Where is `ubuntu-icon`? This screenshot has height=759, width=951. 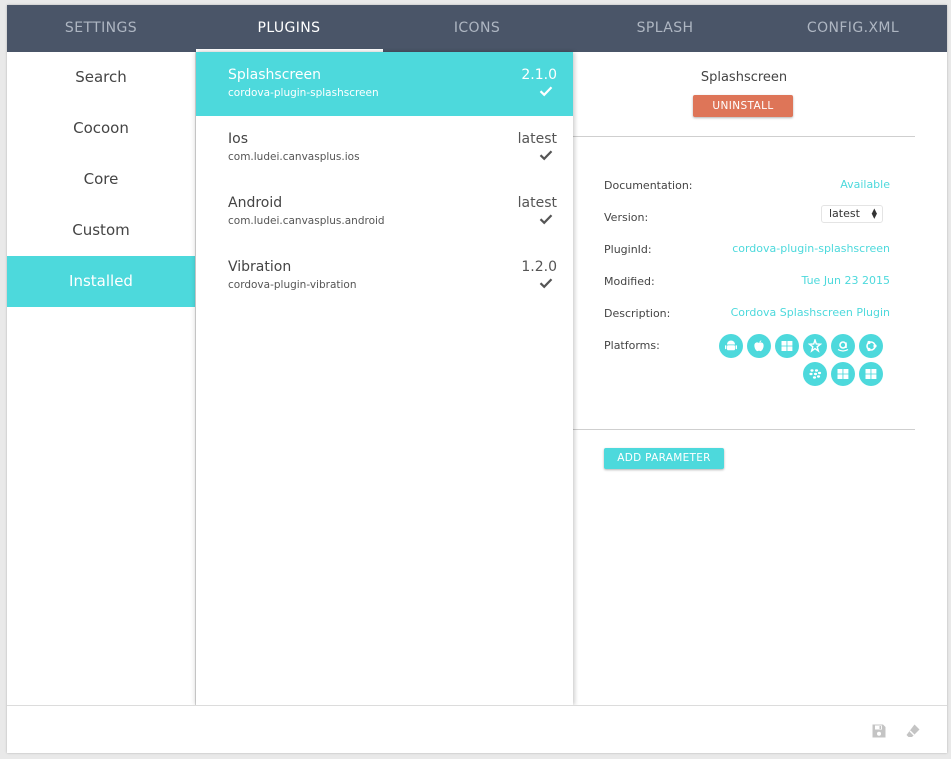 ubuntu-icon is located at coordinates (871, 346).